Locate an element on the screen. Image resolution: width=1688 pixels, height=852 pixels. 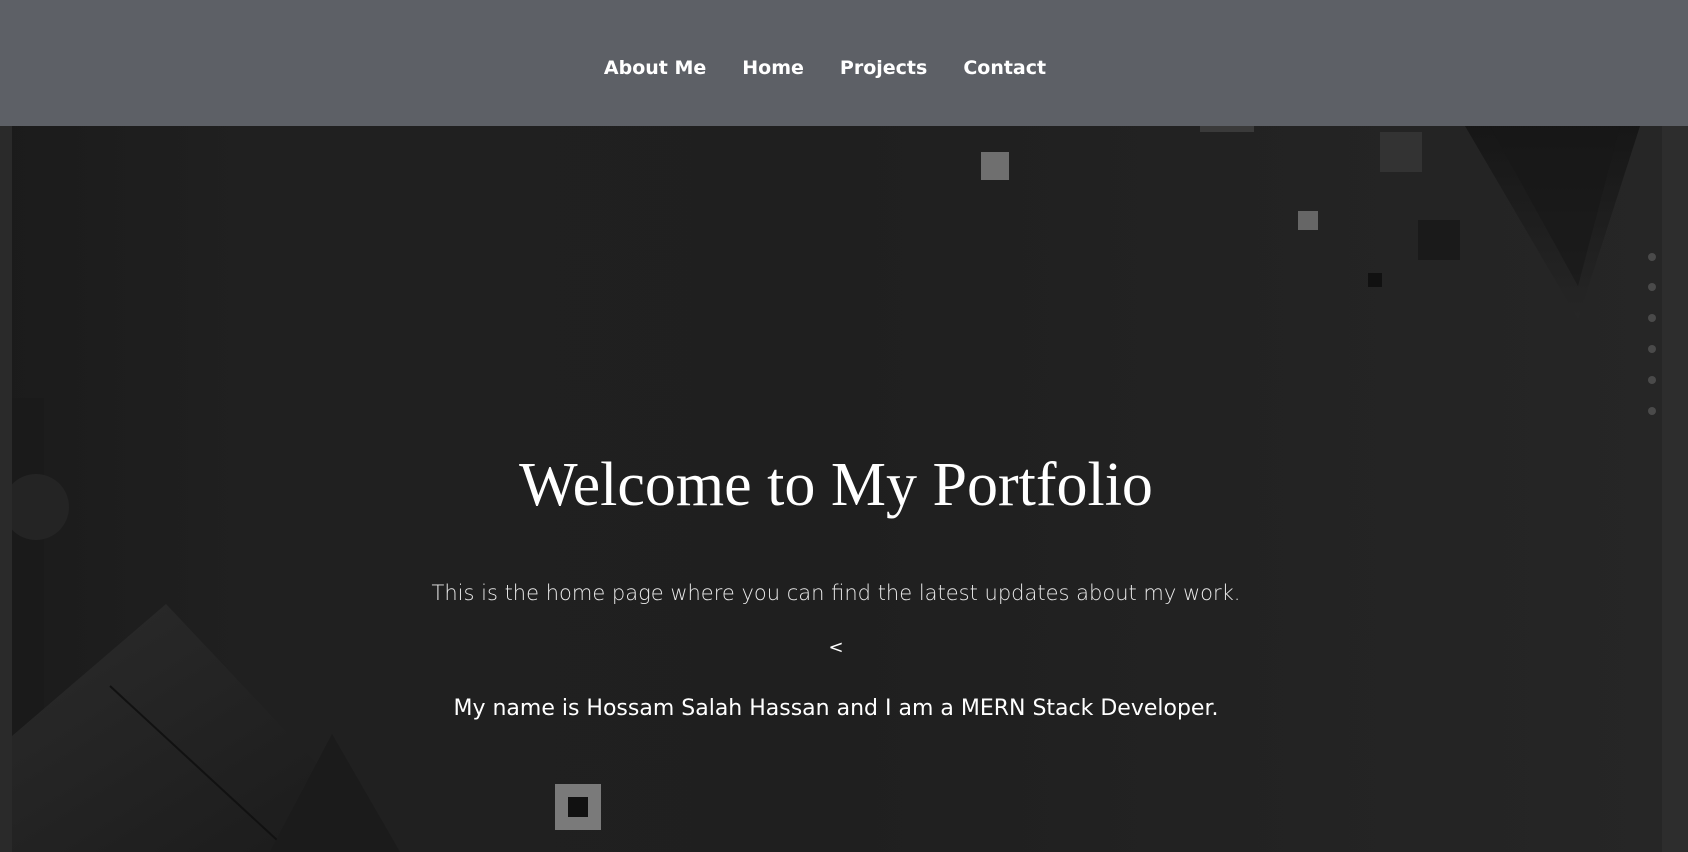
nav-item-about: About Me is located at coordinates (655, 68).